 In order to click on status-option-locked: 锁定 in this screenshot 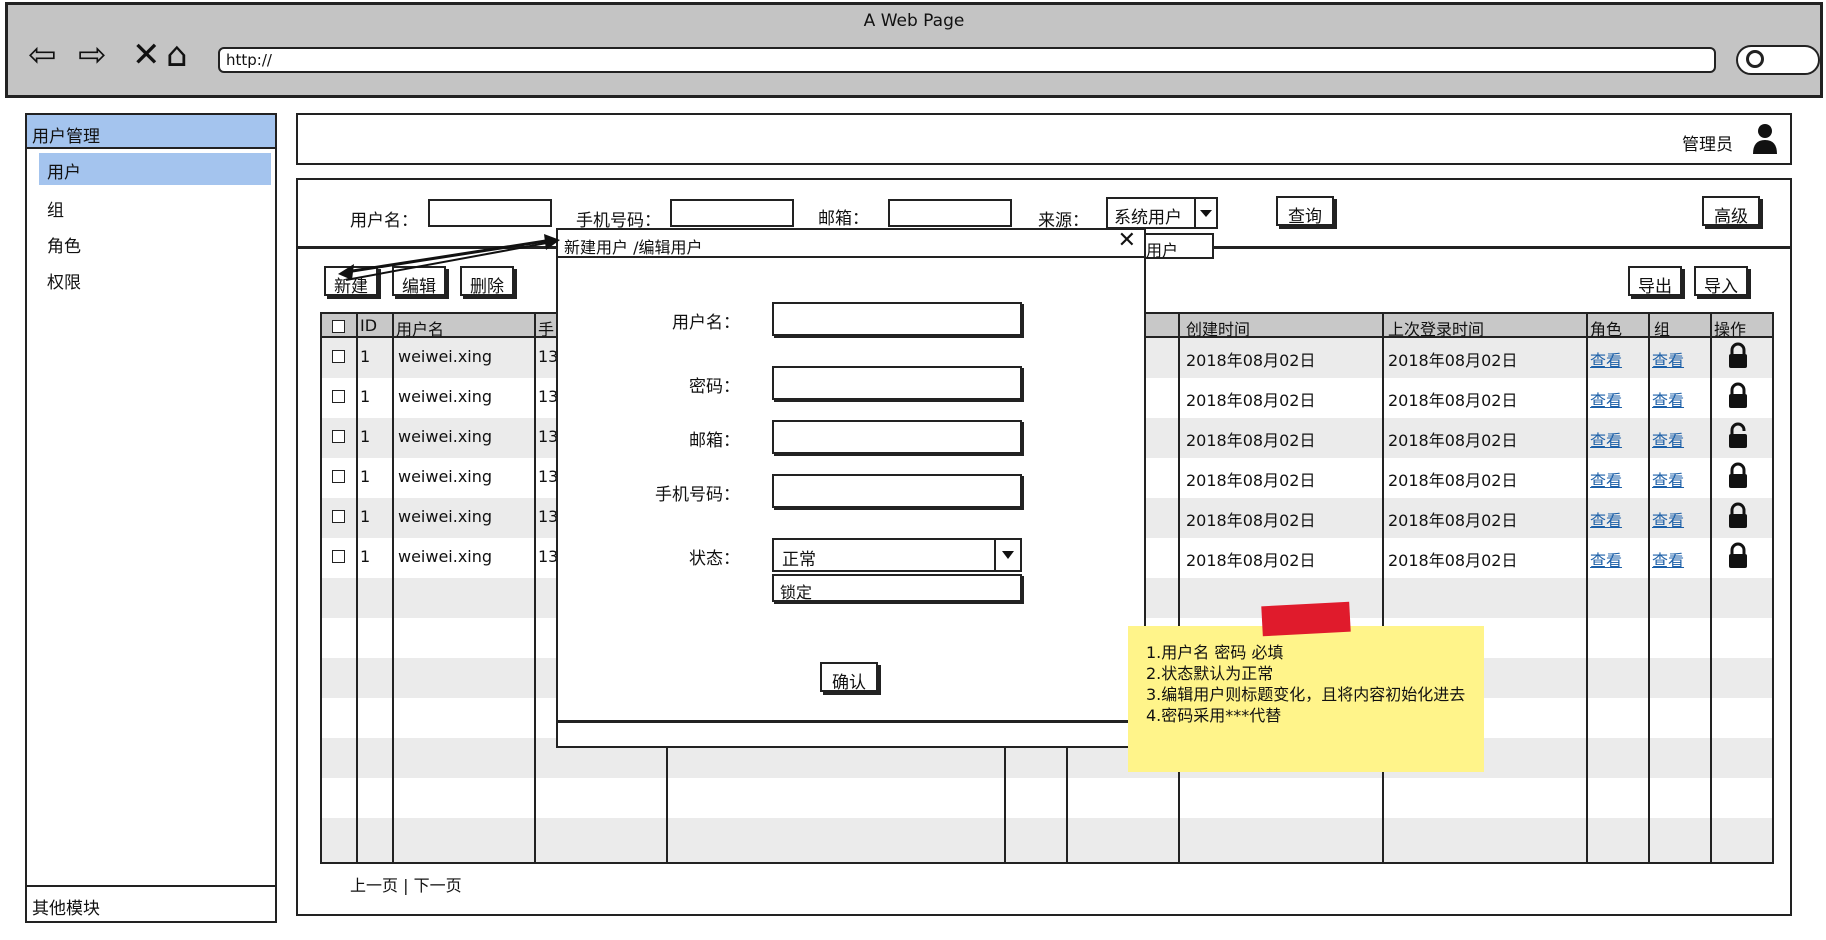, I will do `click(897, 588)`.